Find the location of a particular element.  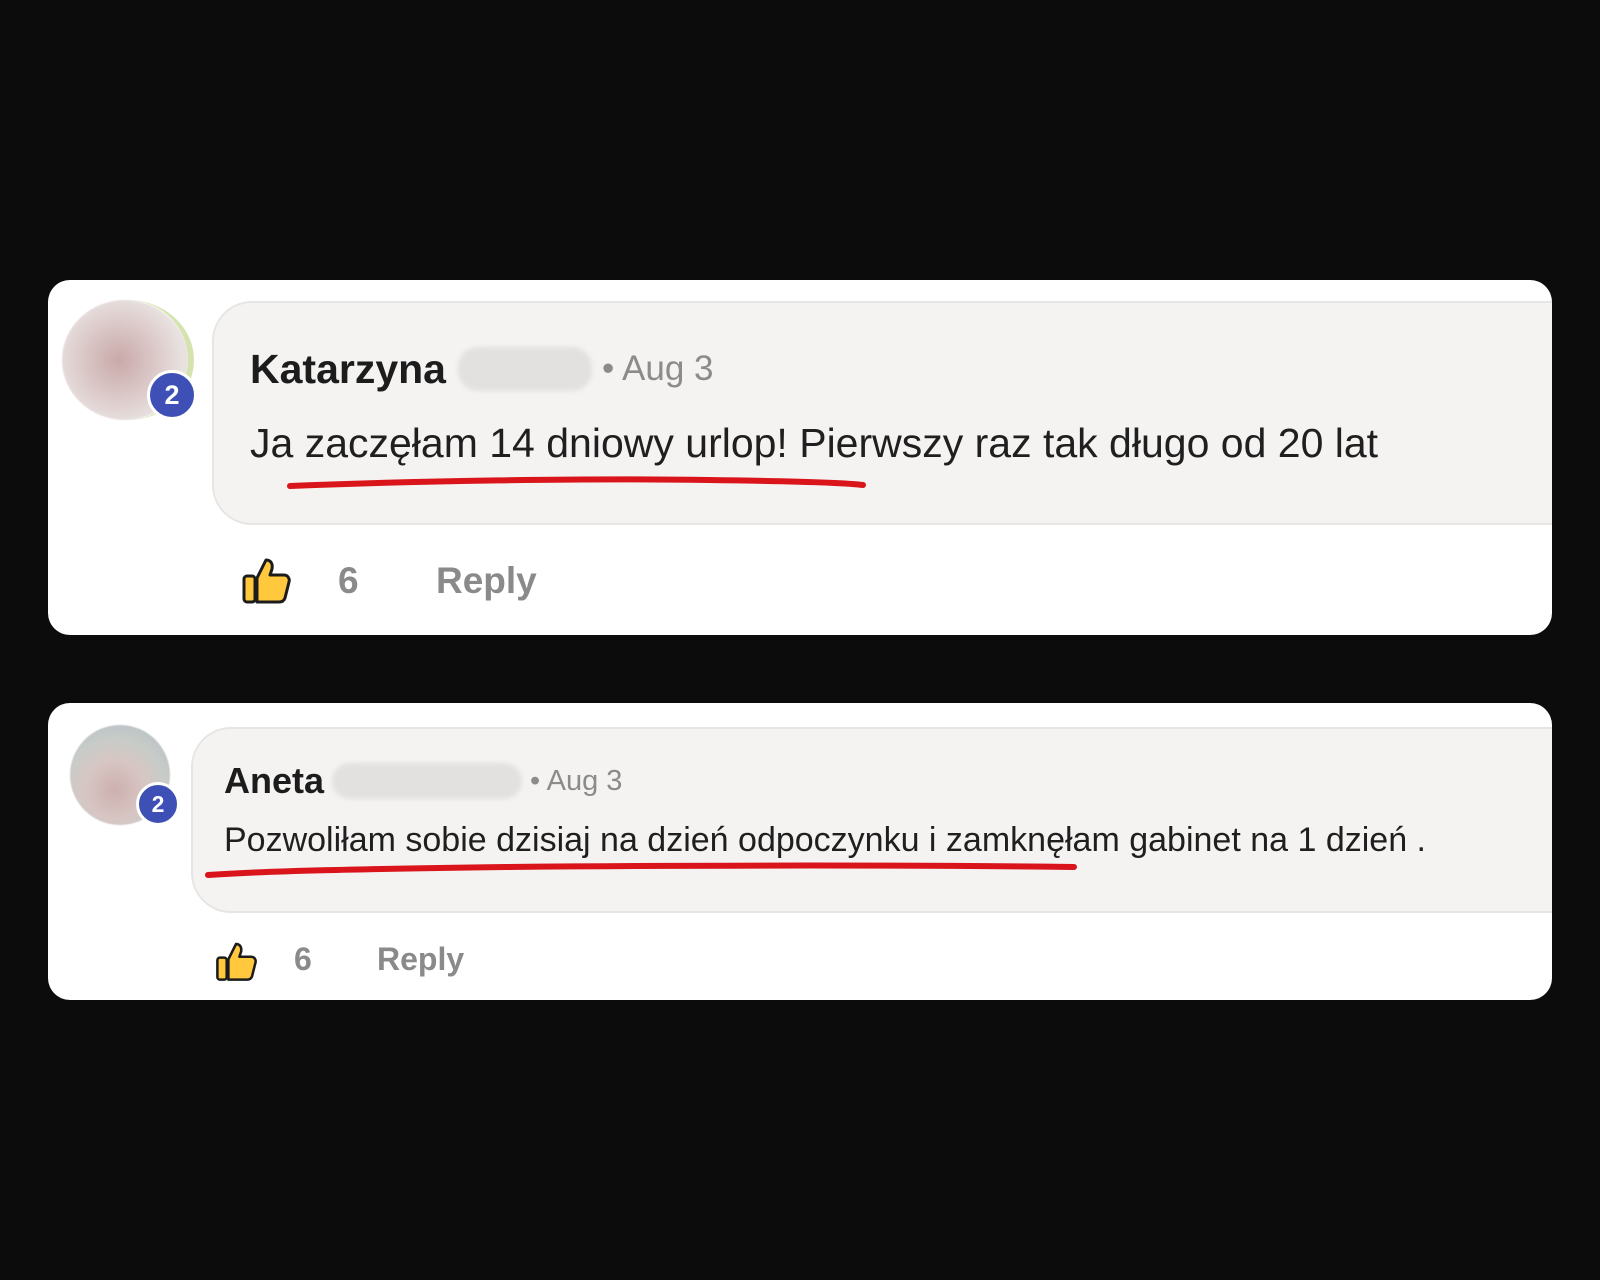

author-name: Aneta is located at coordinates (274, 781).